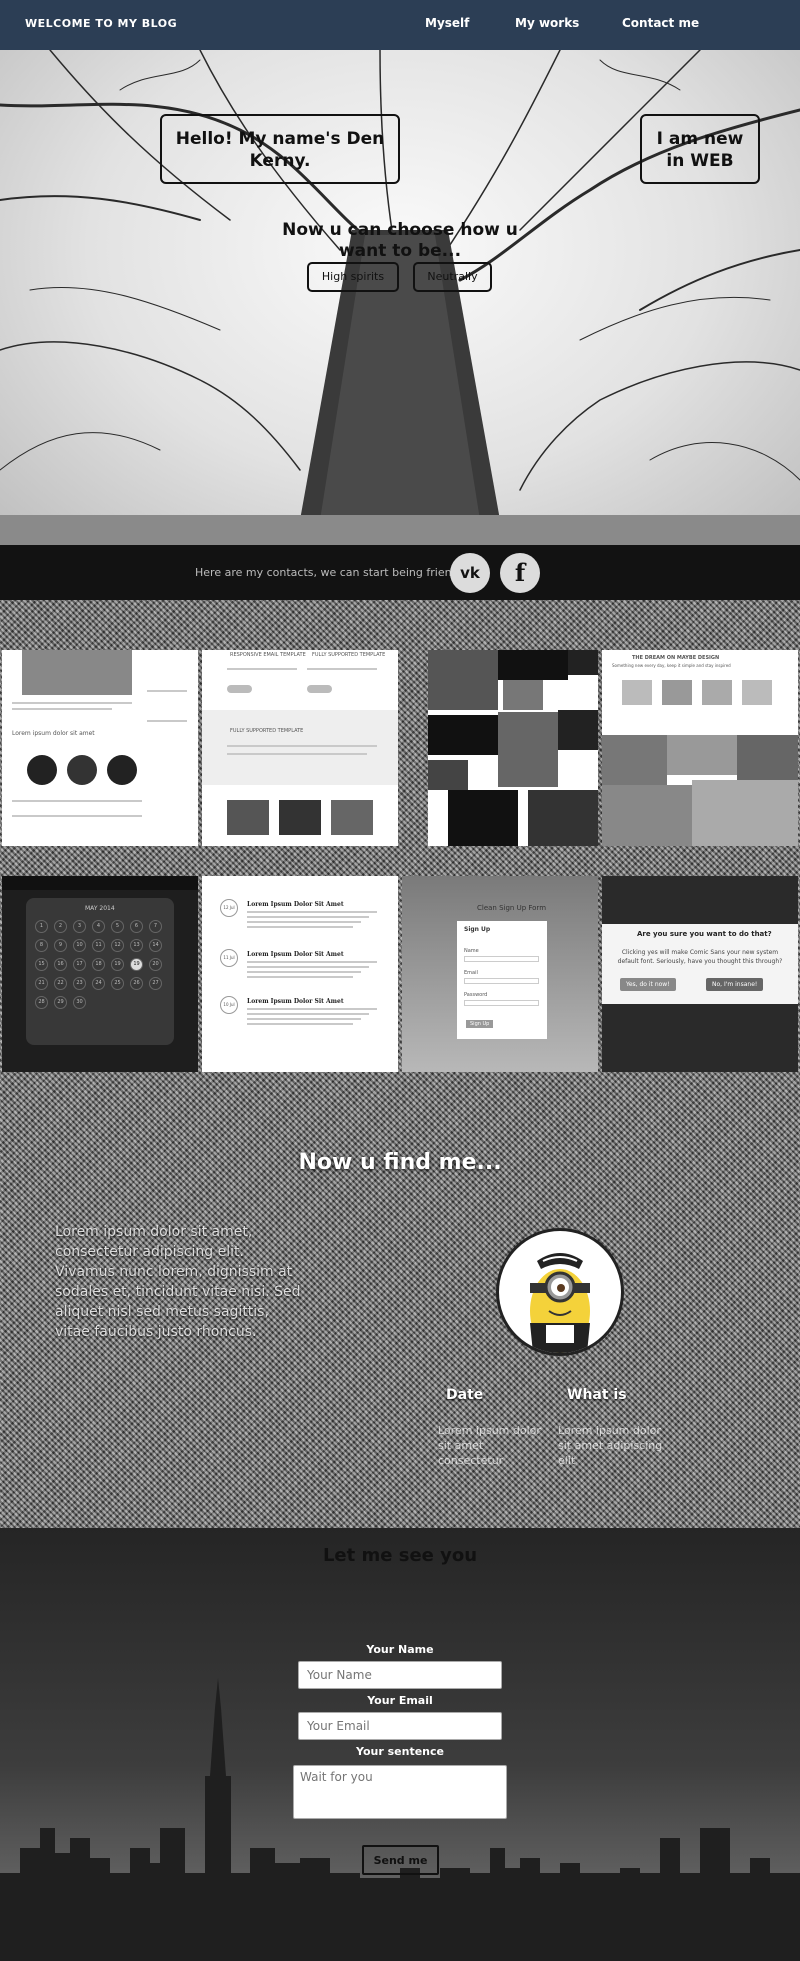  Describe the element at coordinates (735, 984) in the screenshot. I see `dialog-no-button: No, I'm insane!` at that location.